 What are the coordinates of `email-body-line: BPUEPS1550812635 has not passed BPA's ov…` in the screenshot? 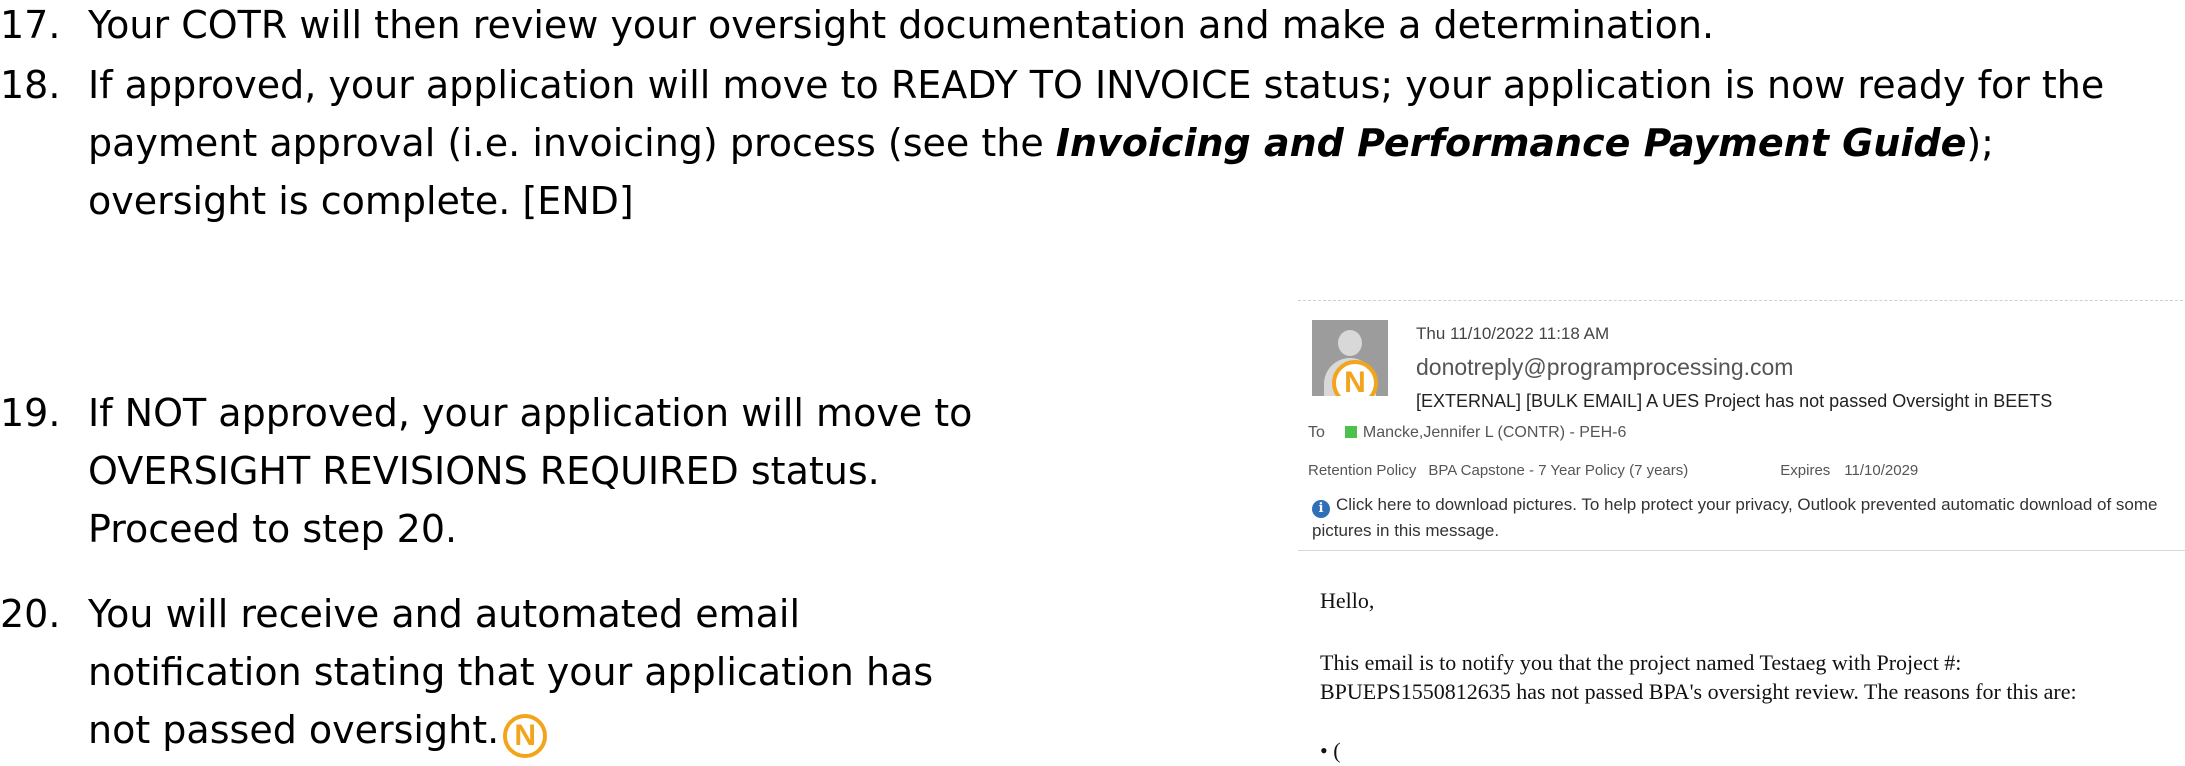 It's located at (1698, 691).